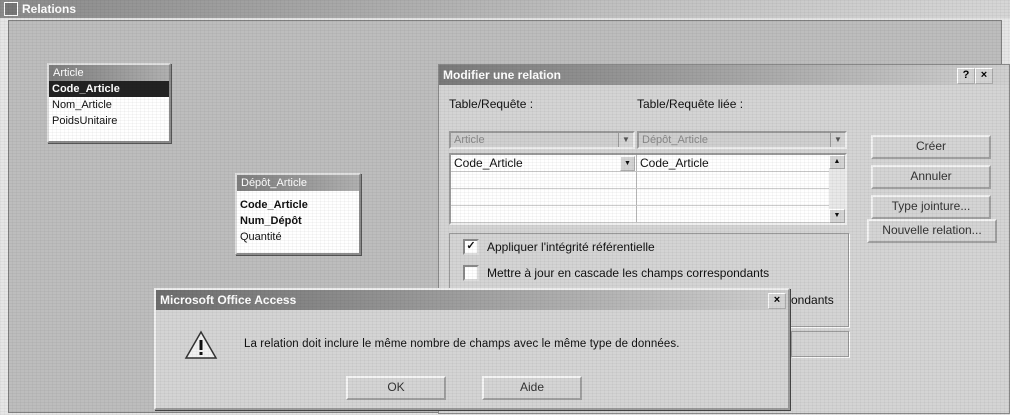  What do you see at coordinates (532, 388) in the screenshot?
I see `help-button: Aide` at bounding box center [532, 388].